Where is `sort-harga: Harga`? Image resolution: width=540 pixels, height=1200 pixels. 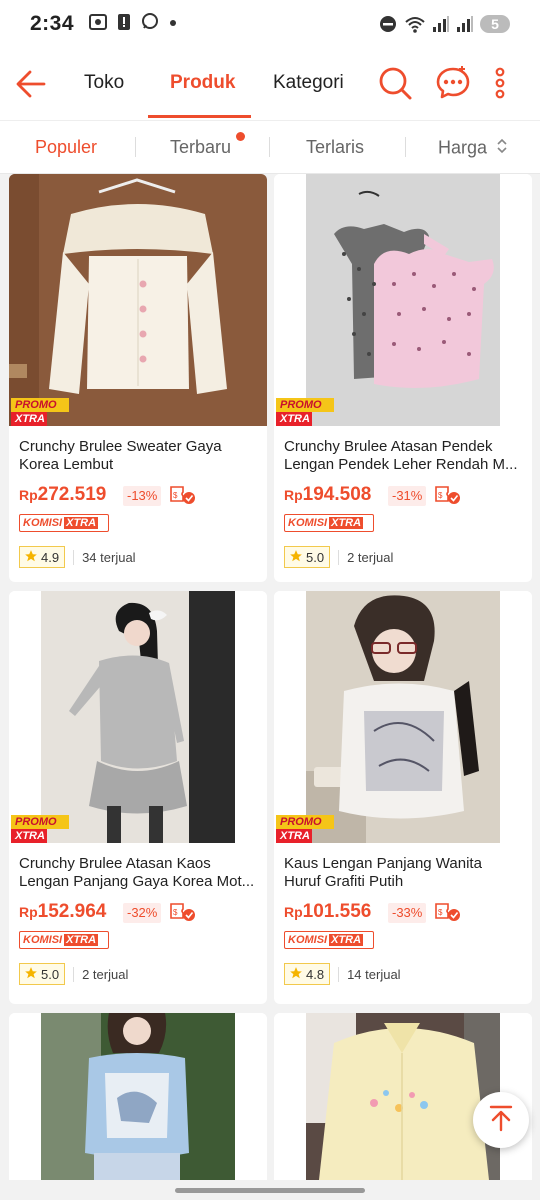
sort-harga: Harga is located at coordinates (473, 148).